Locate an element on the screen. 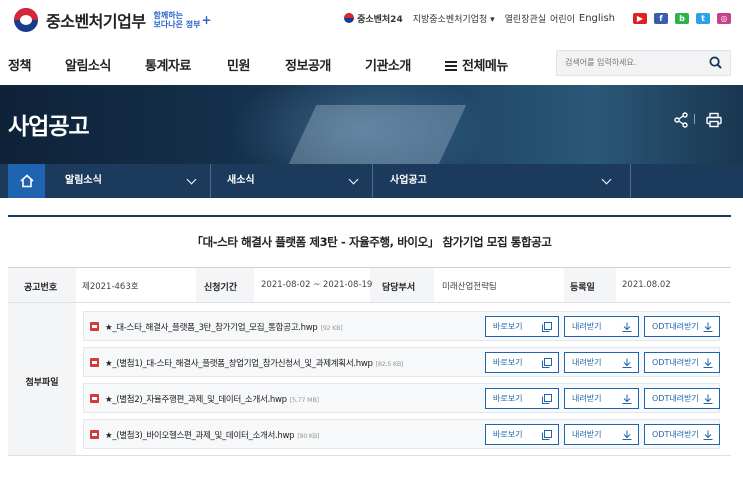 The height and width of the screenshot is (486, 743). search-box is located at coordinates (643, 63).